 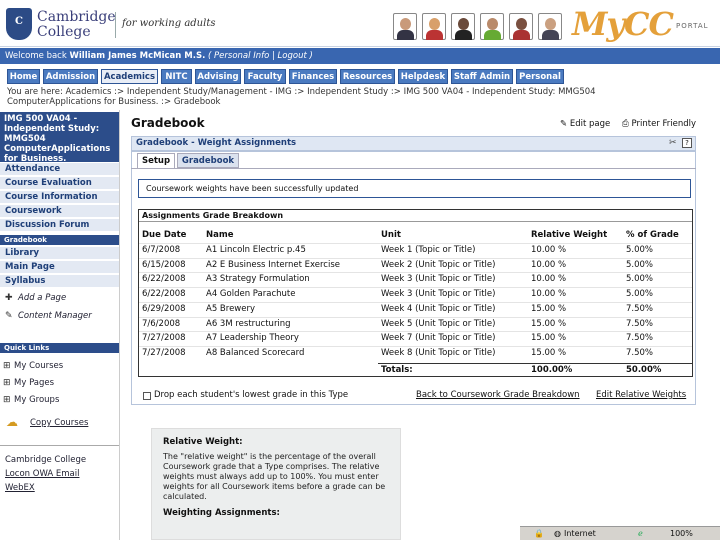 I want to click on row-due-date: 7/6/2008, so click(x=161, y=323).